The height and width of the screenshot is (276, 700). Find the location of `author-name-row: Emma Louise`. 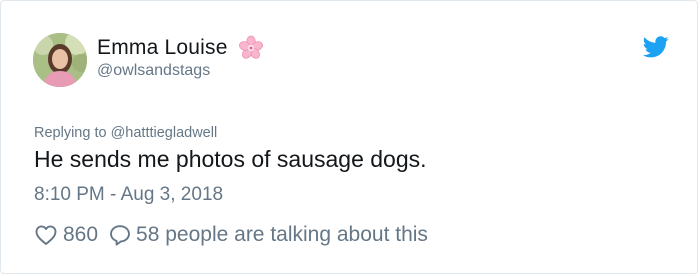

author-name-row: Emma Louise is located at coordinates (180, 48).